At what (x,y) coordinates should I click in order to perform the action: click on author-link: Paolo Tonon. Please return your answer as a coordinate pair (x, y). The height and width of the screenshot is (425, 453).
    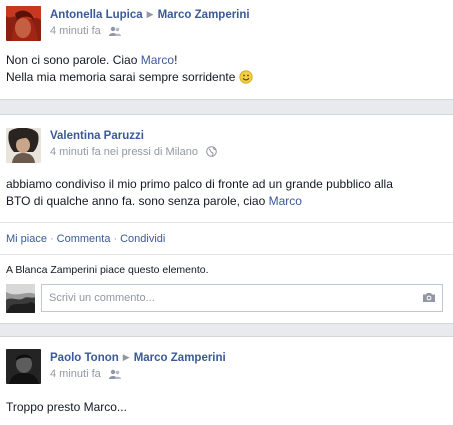
    Looking at the image, I should click on (84, 358).